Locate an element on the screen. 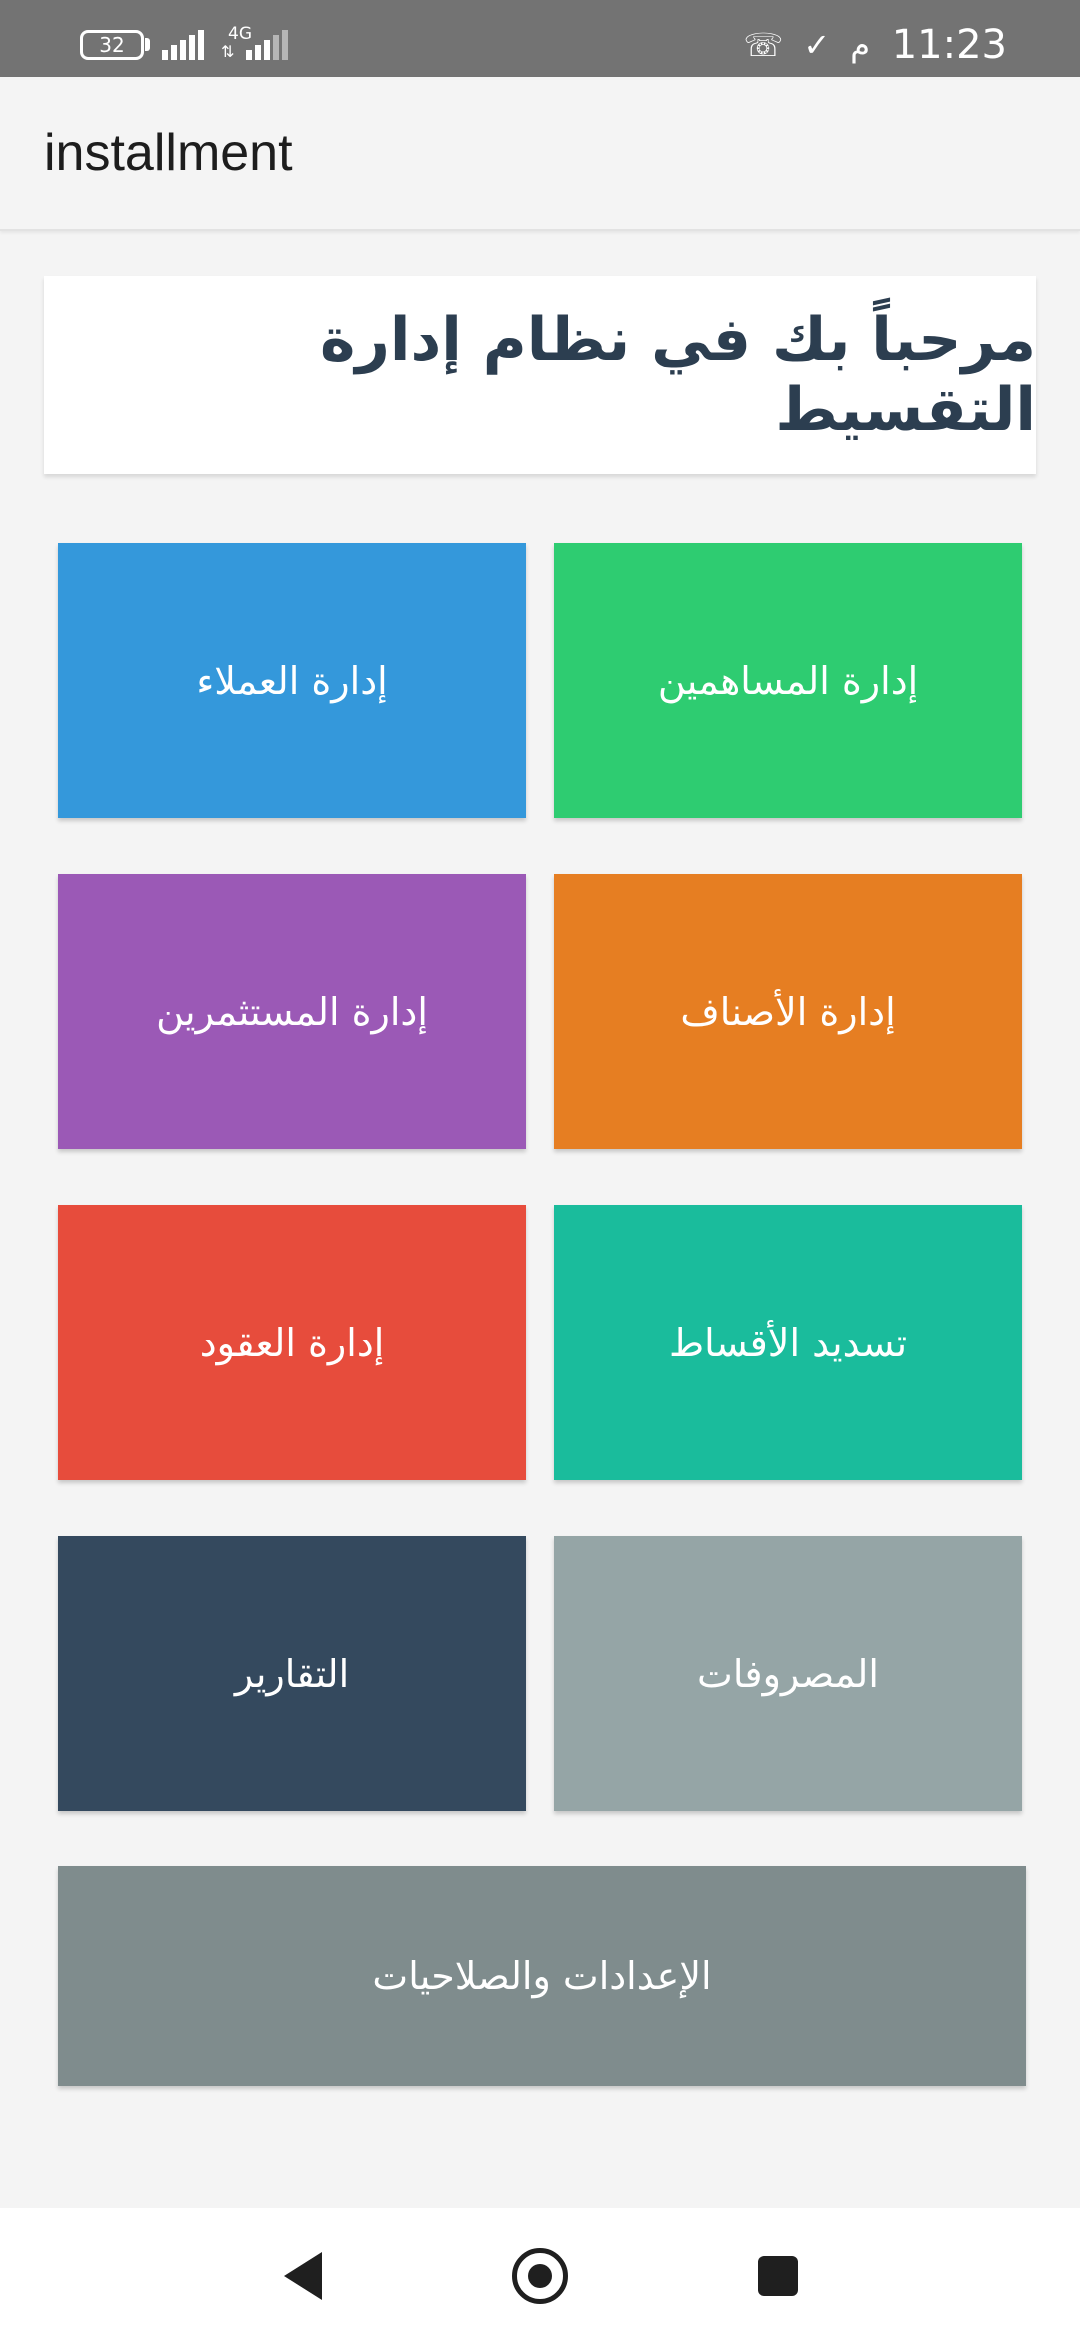 This screenshot has height=2340, width=1080. installments-label: تسديد الأقساط is located at coordinates (788, 1342).